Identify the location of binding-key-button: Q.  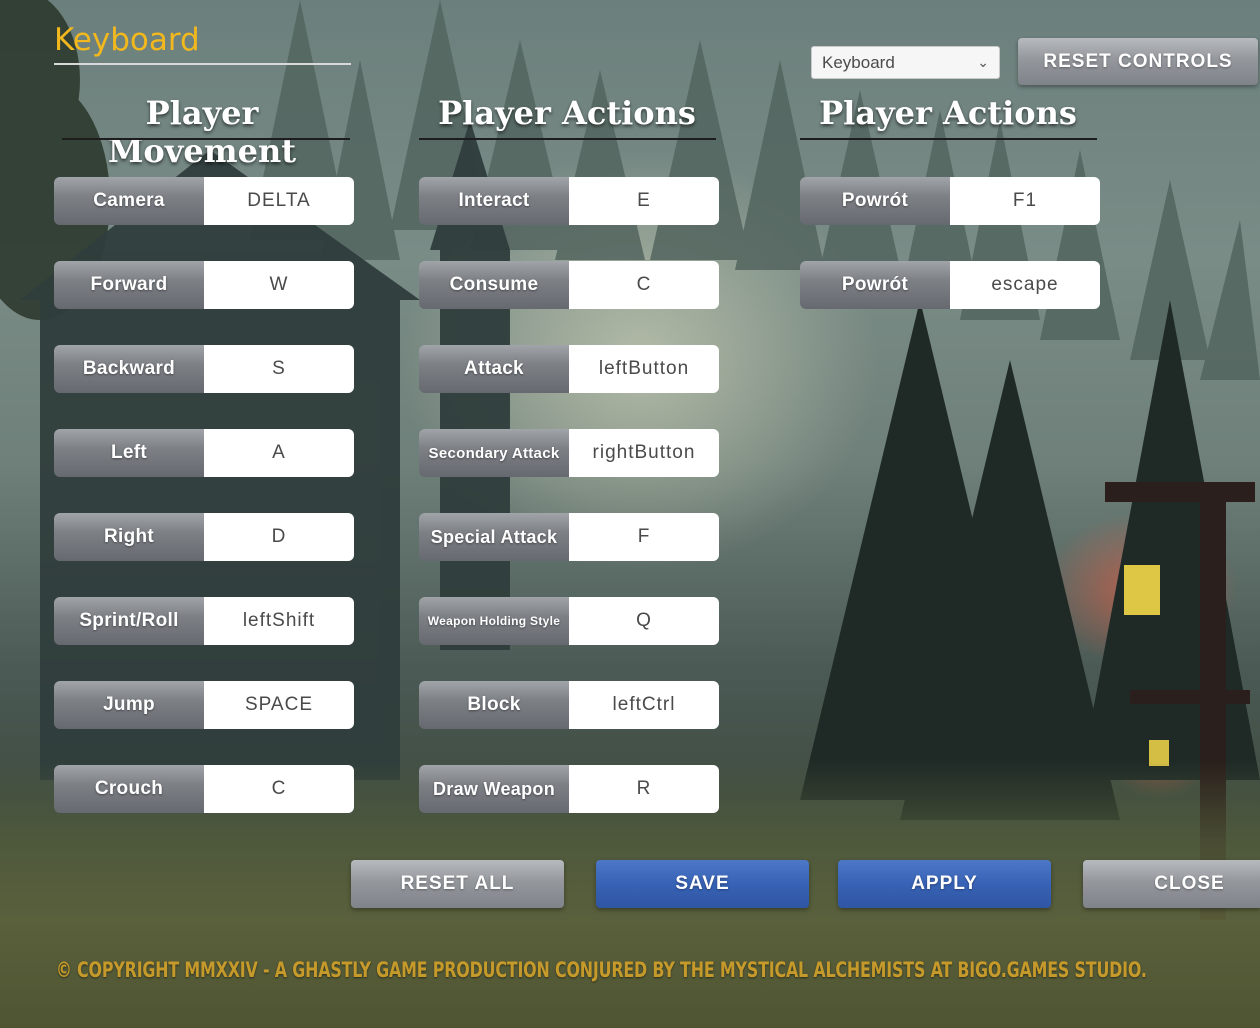
(644, 621).